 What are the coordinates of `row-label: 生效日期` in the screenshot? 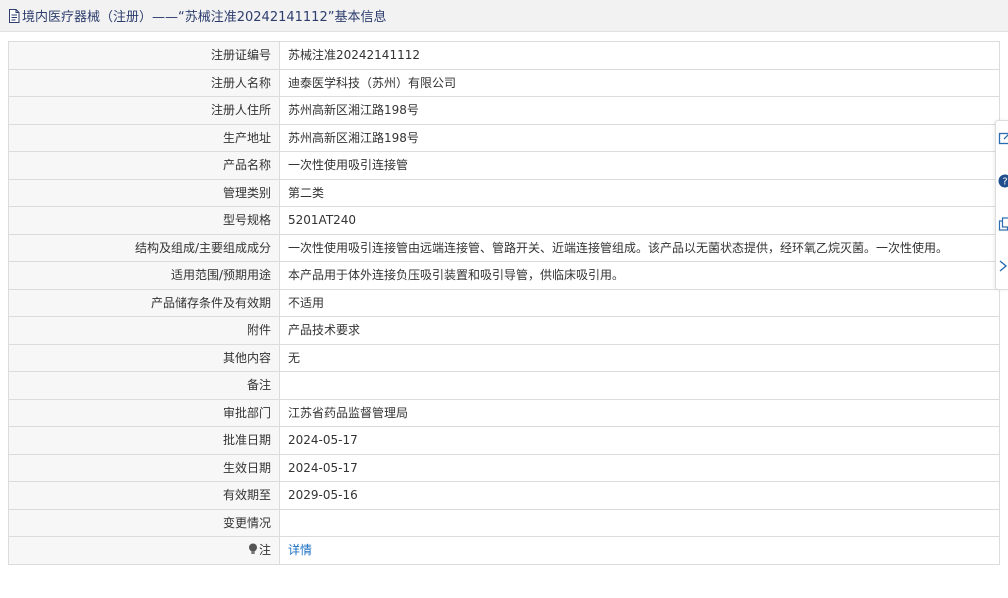 It's located at (144, 467).